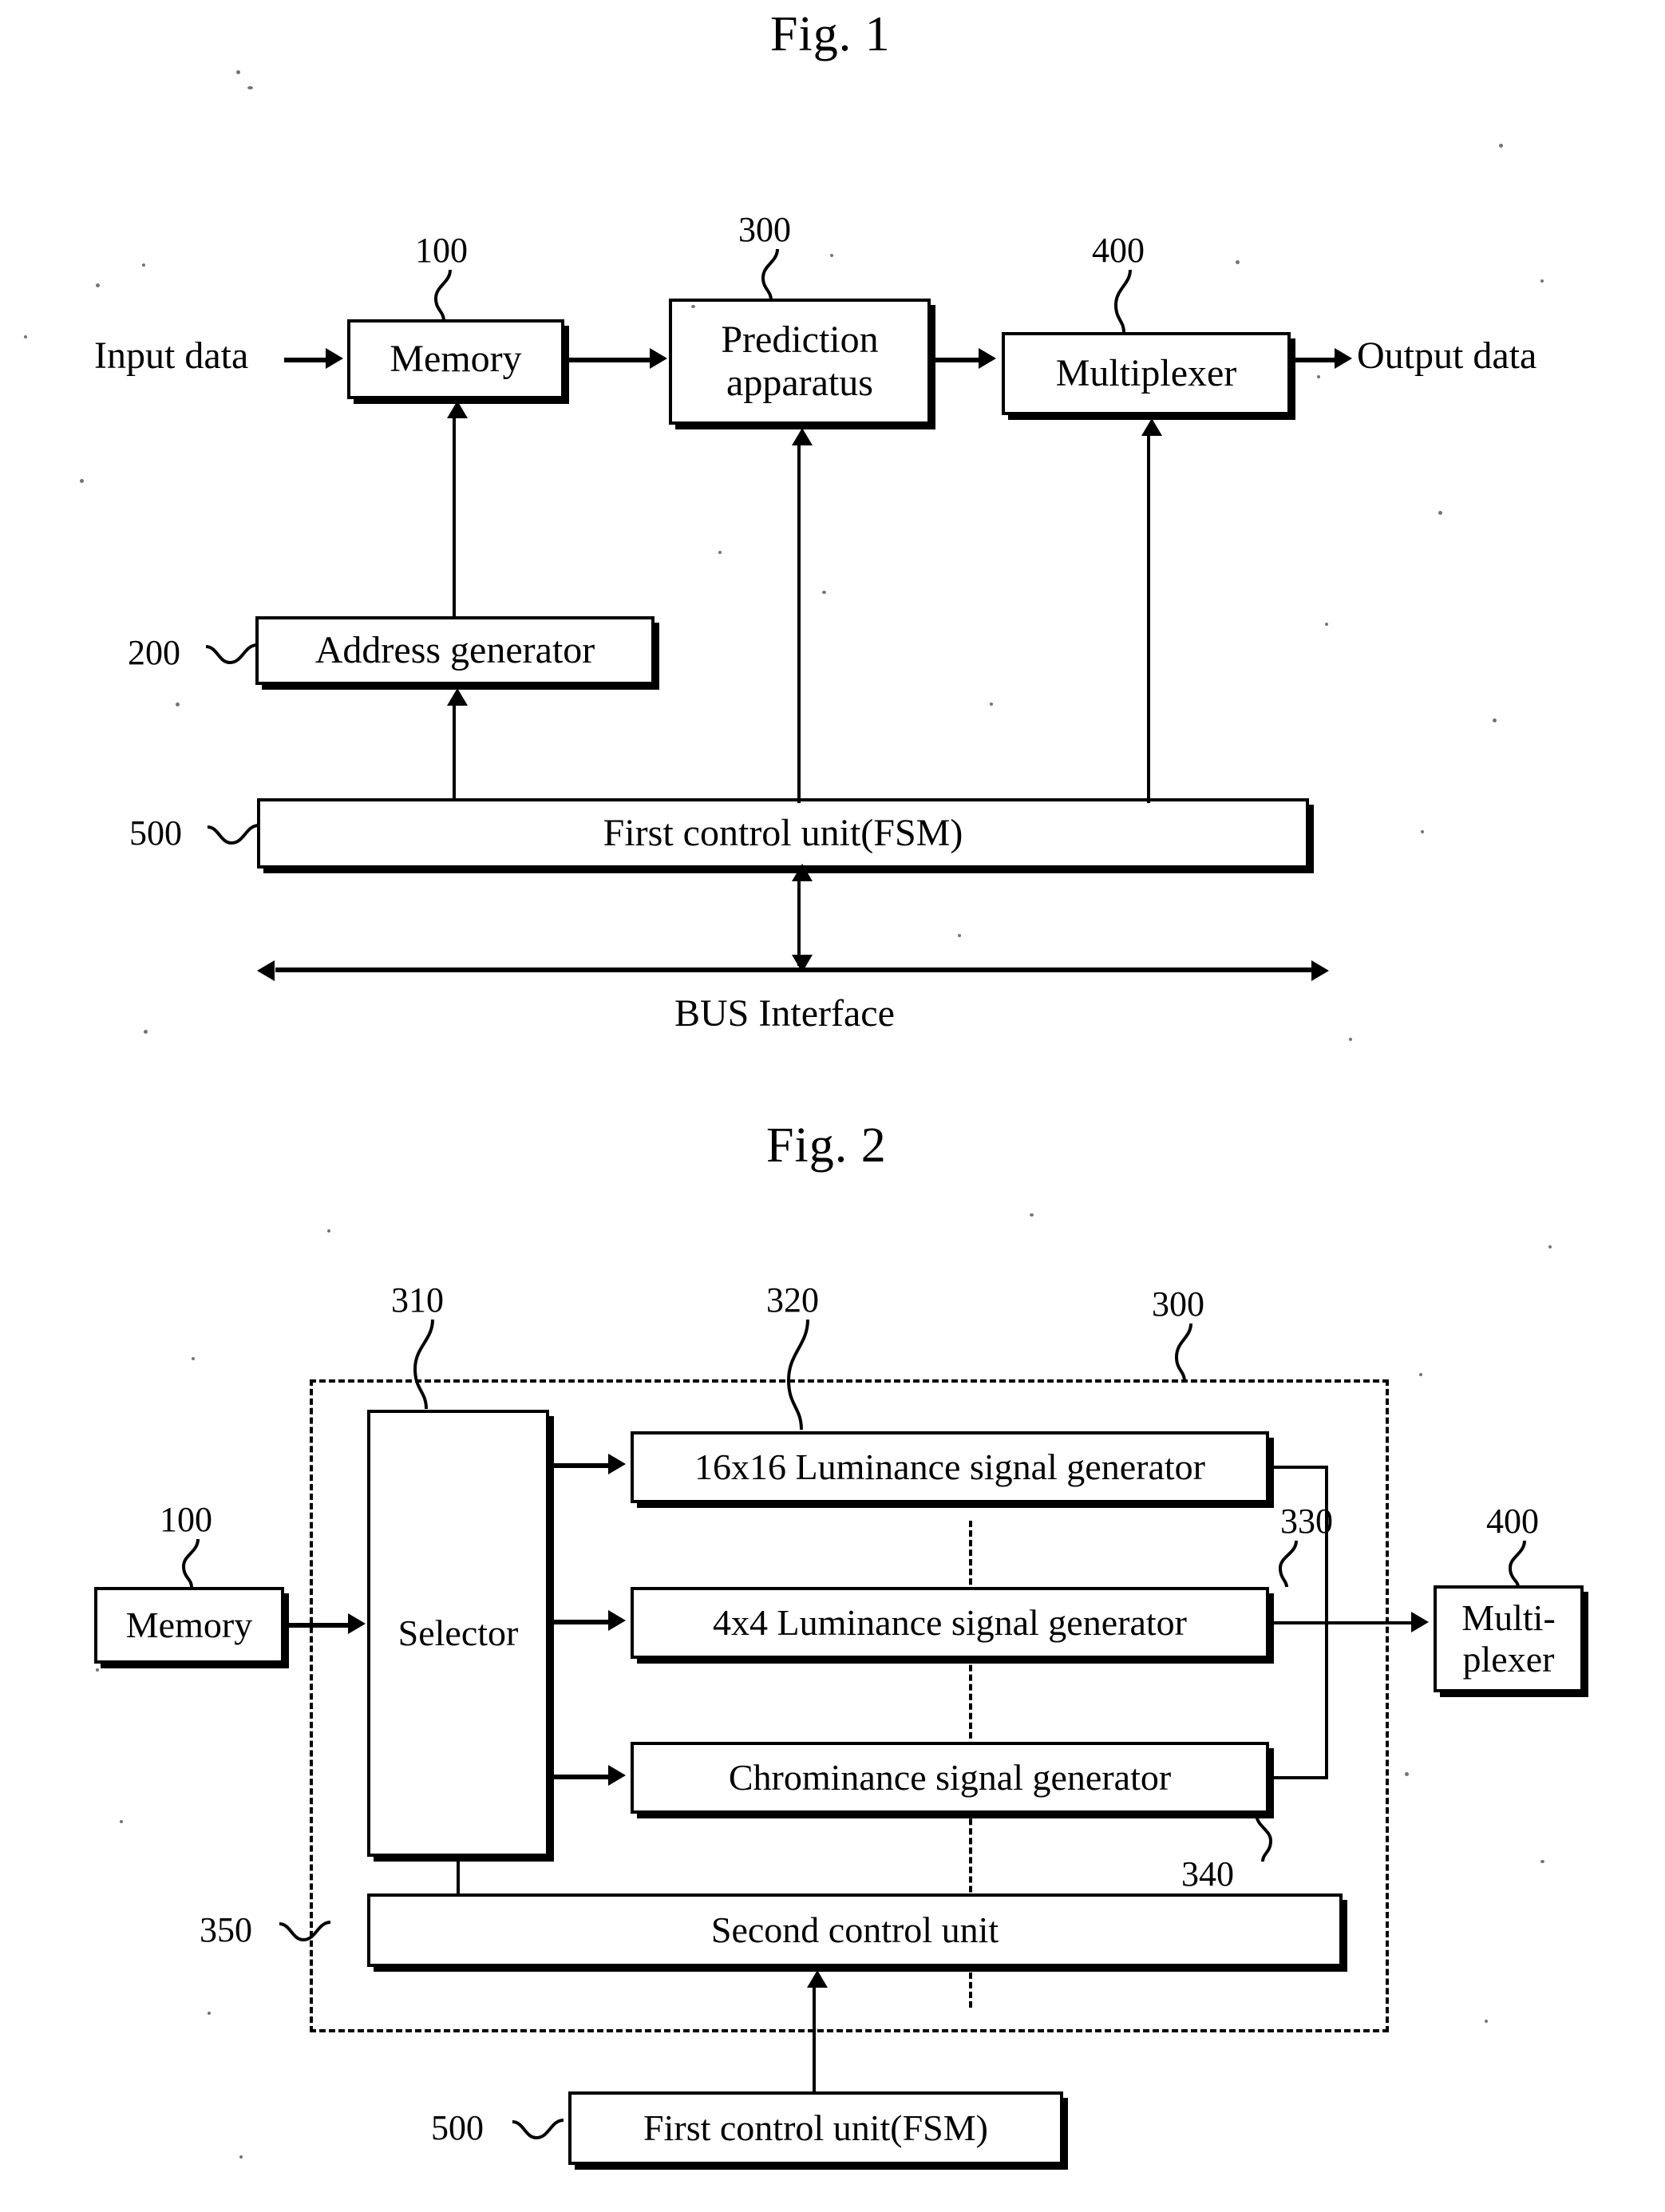  I want to click on ref-100-fig2: 100, so click(186, 1519).